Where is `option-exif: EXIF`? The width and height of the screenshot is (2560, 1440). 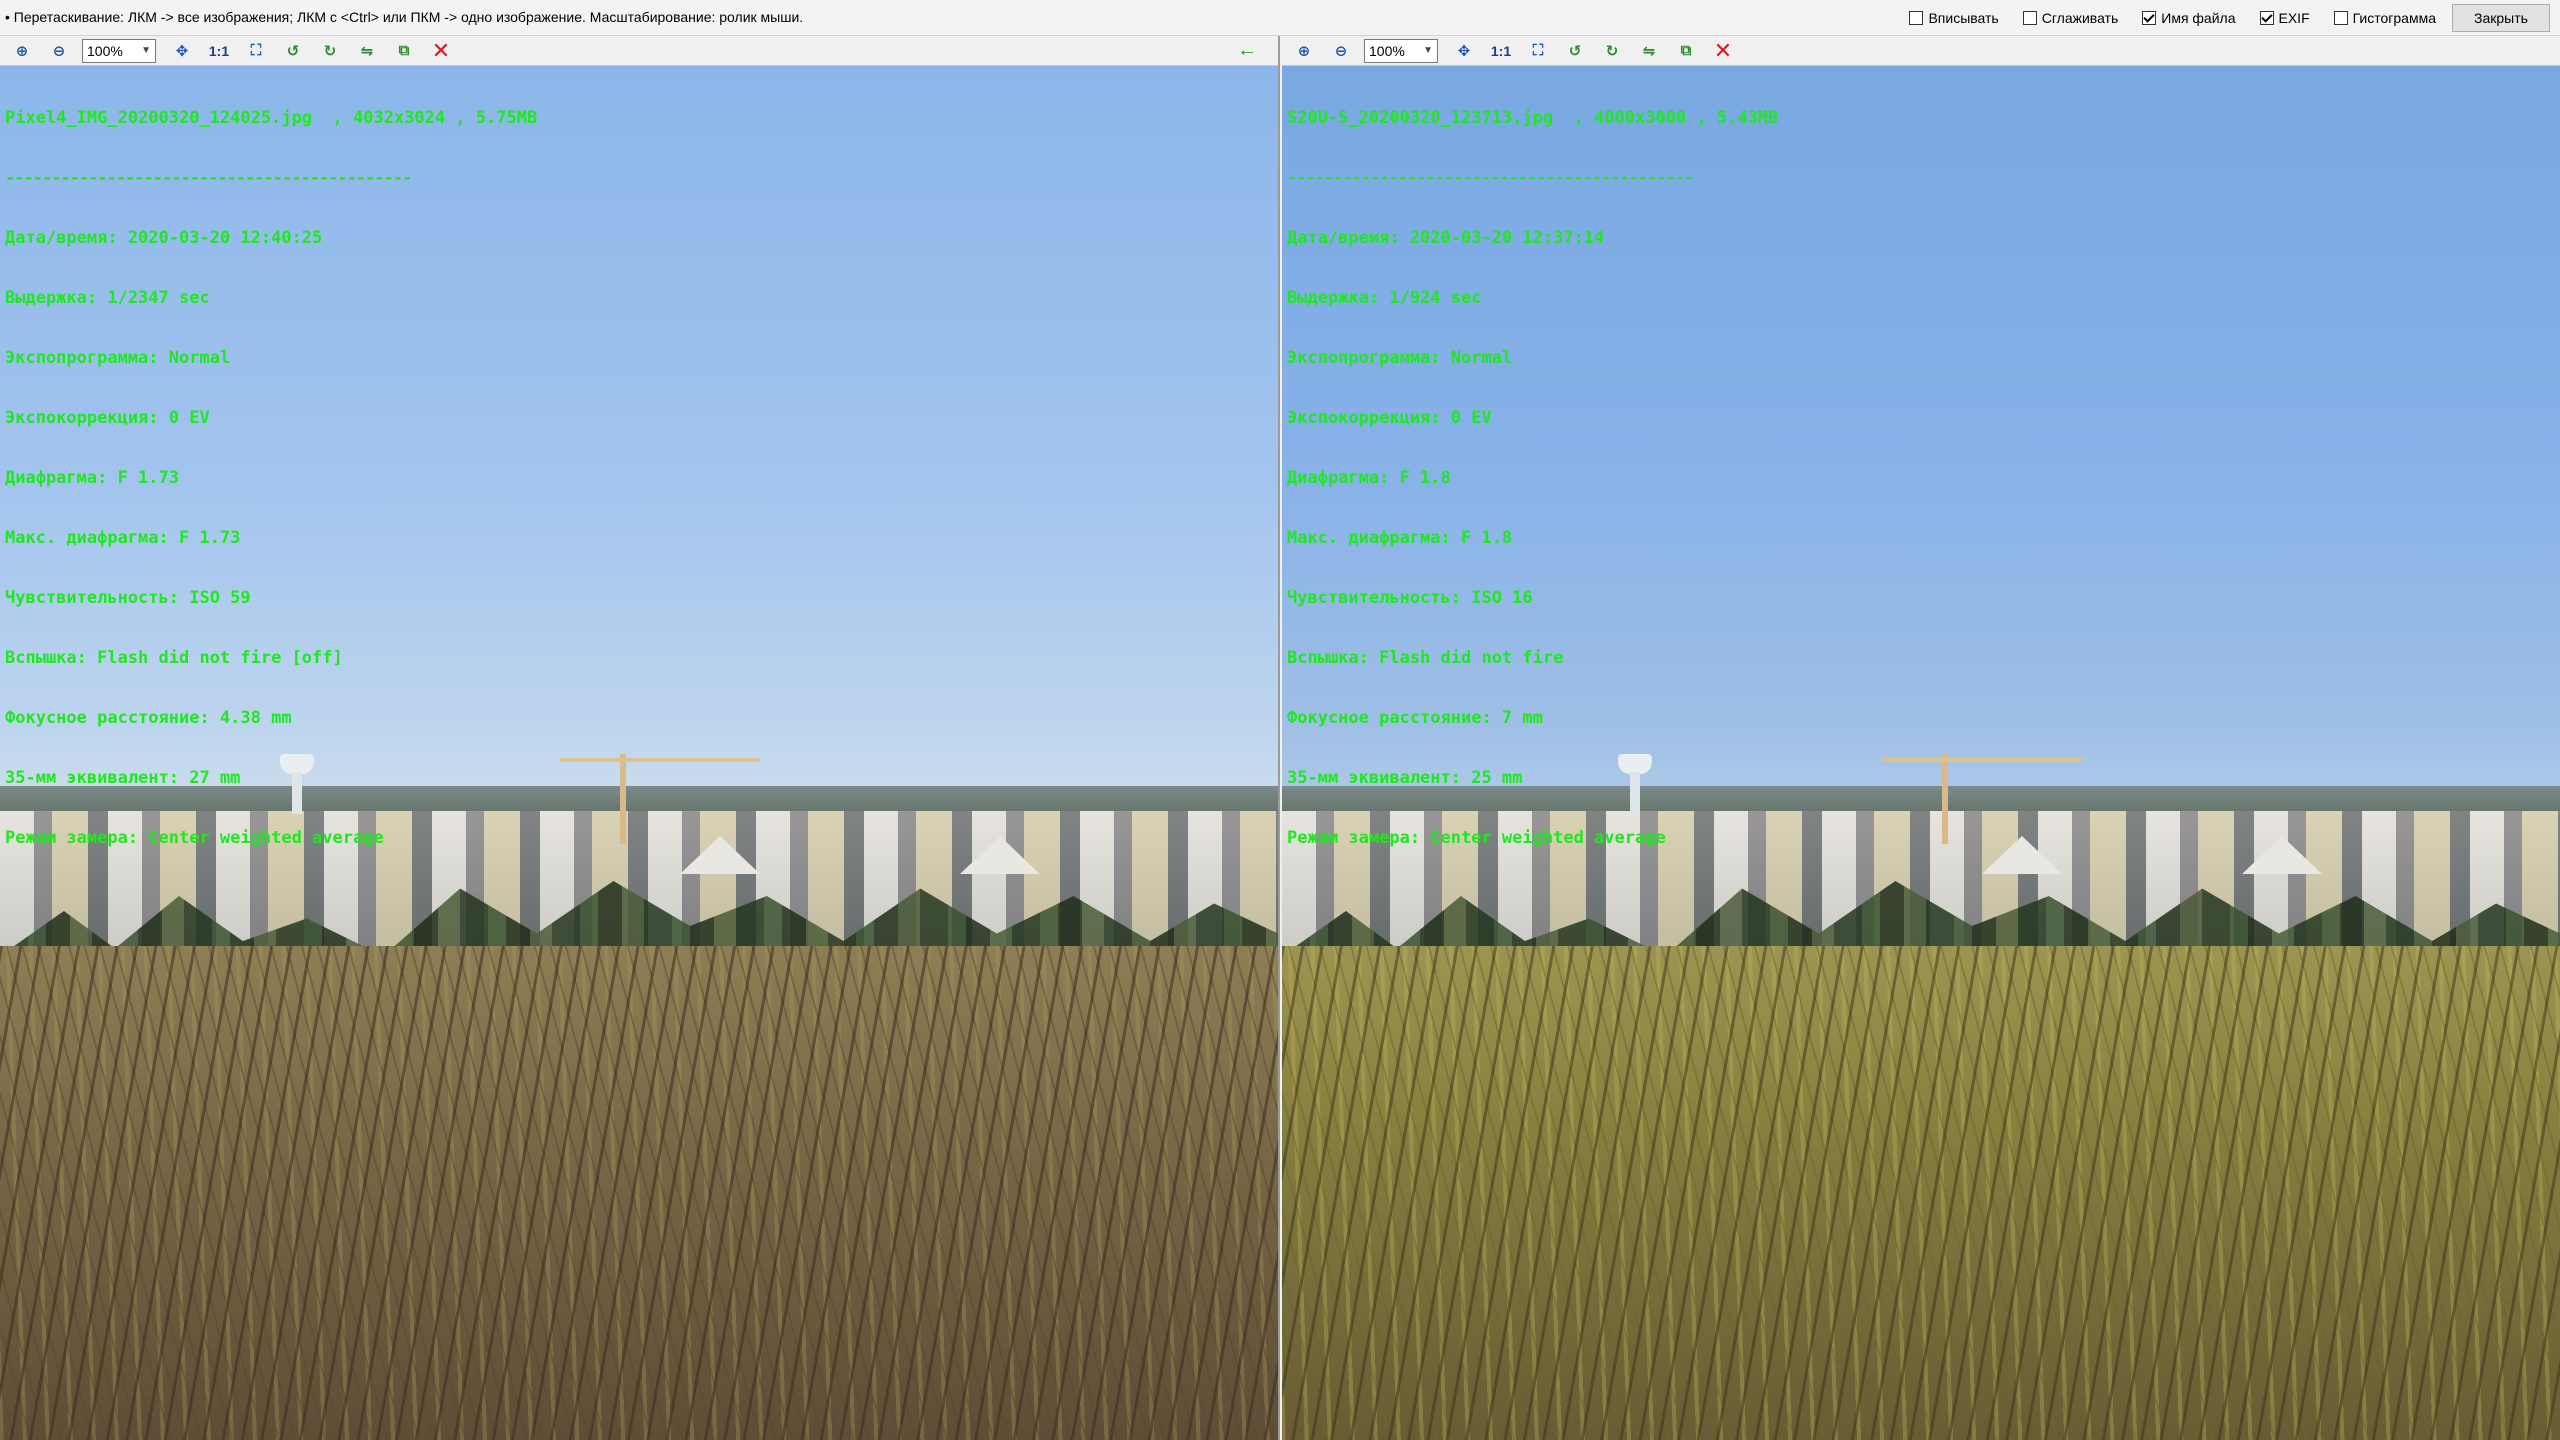 option-exif: EXIF is located at coordinates (2284, 18).